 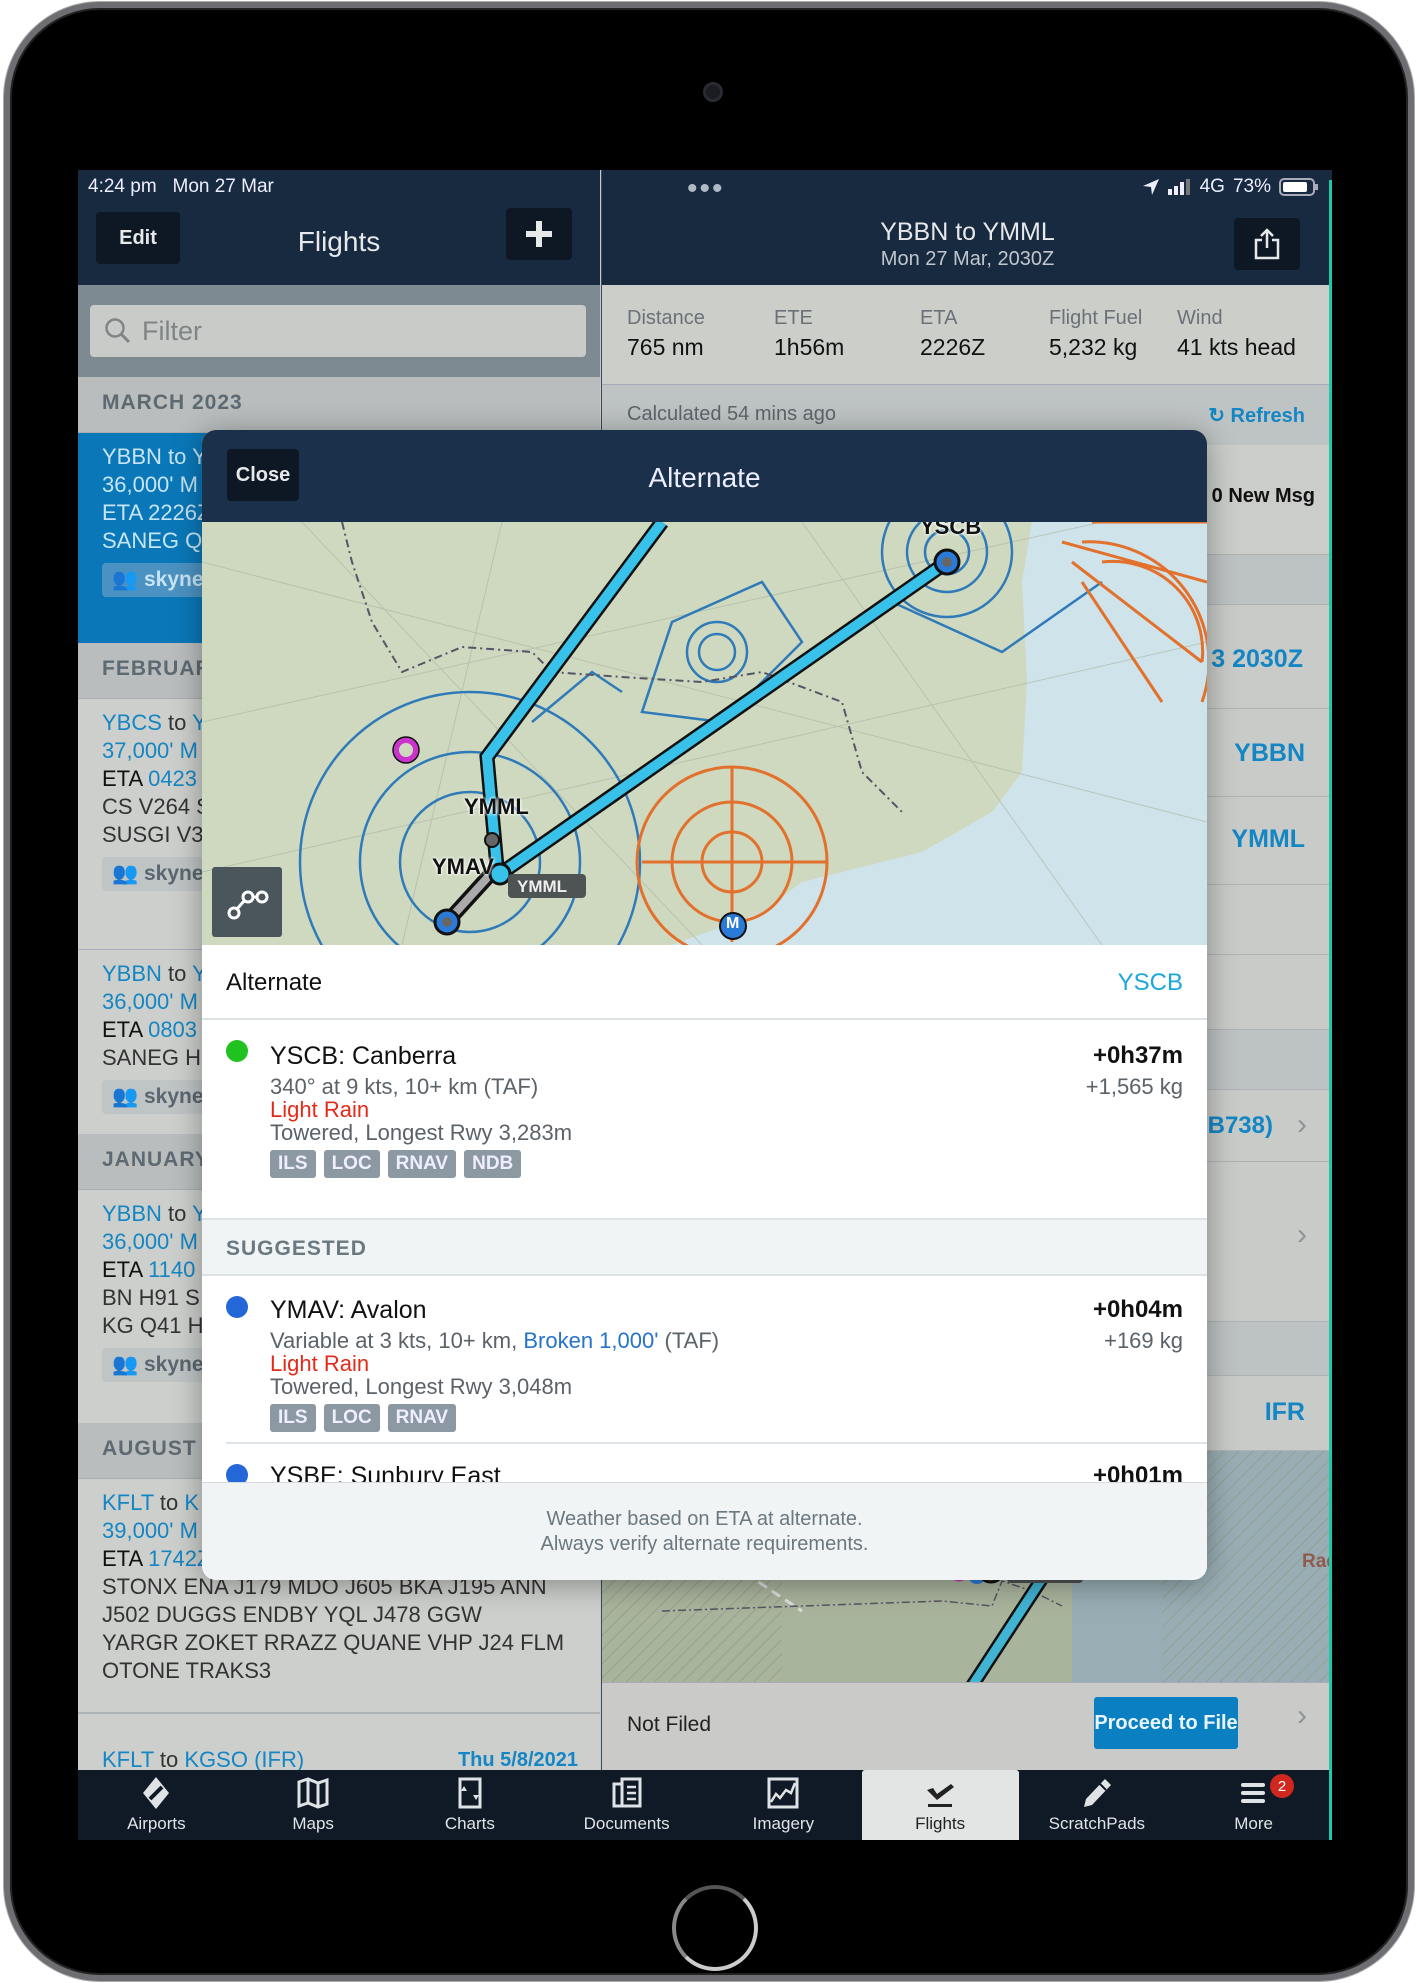 I want to click on stat-value: 5,232 kg, so click(x=1093, y=347).